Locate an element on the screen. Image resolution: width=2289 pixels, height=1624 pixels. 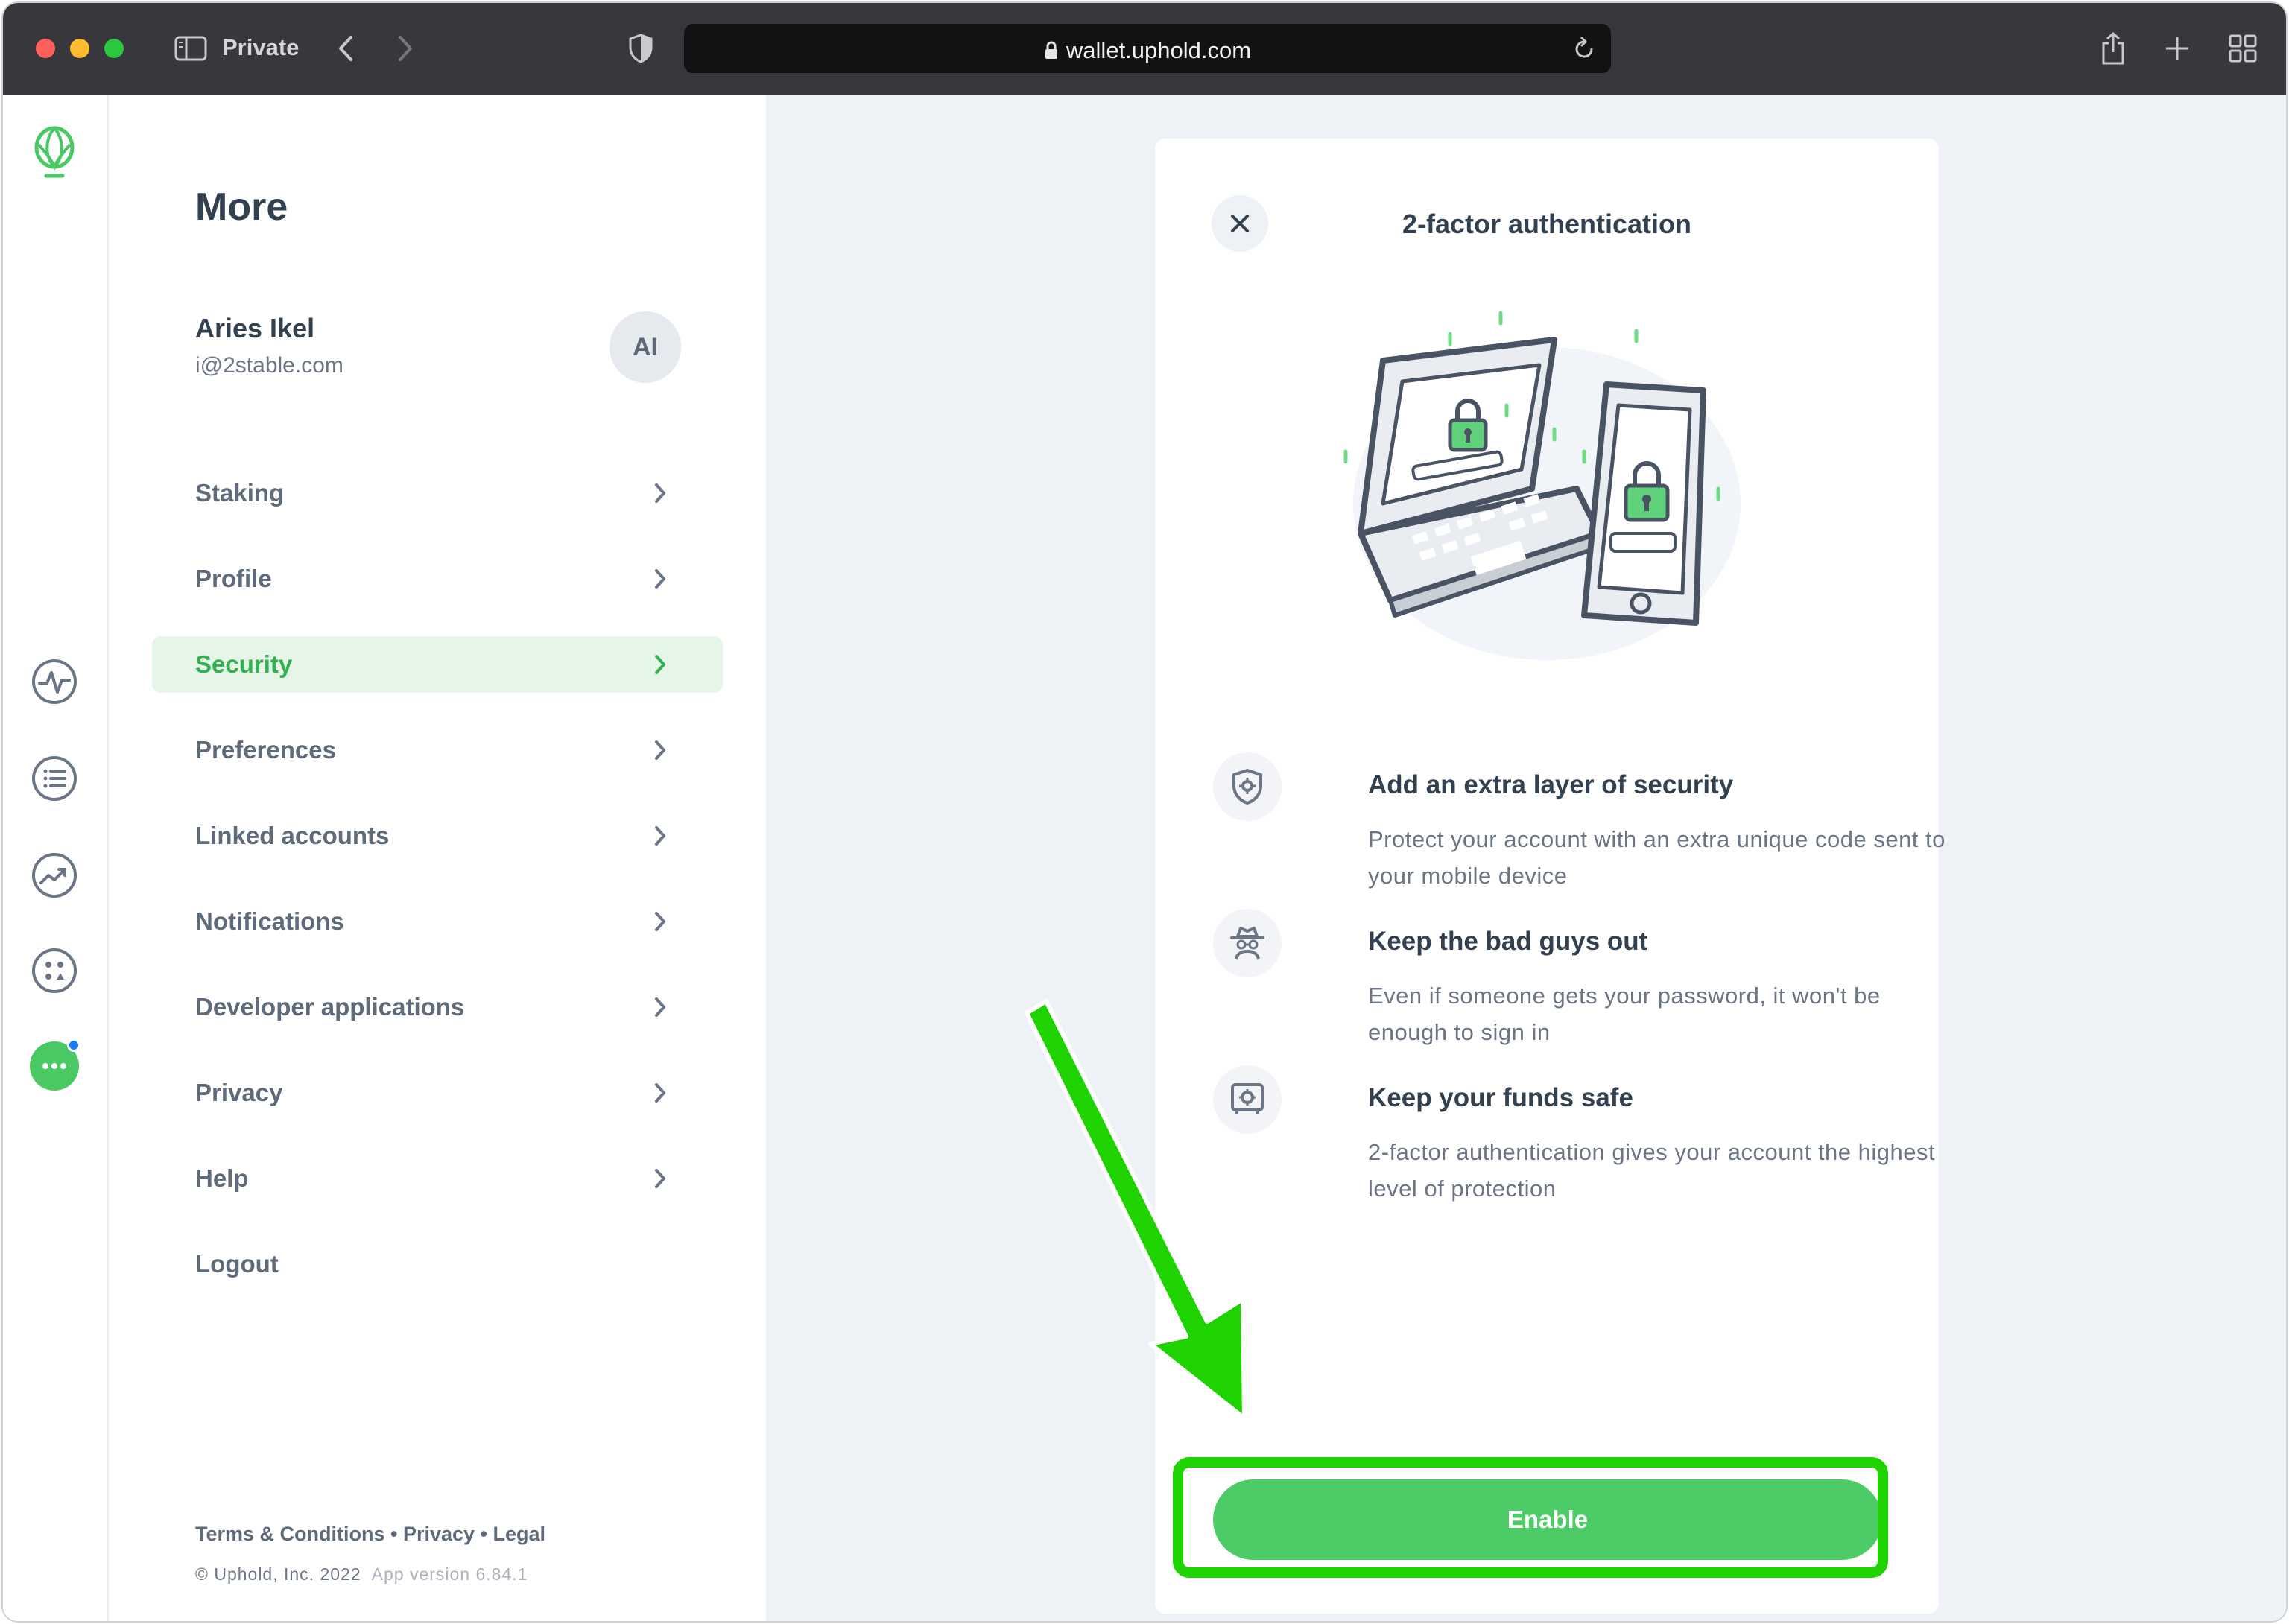
footer-copyright: © Uphold, Inc. 2022 App version 6.84.1 is located at coordinates (361, 1574).